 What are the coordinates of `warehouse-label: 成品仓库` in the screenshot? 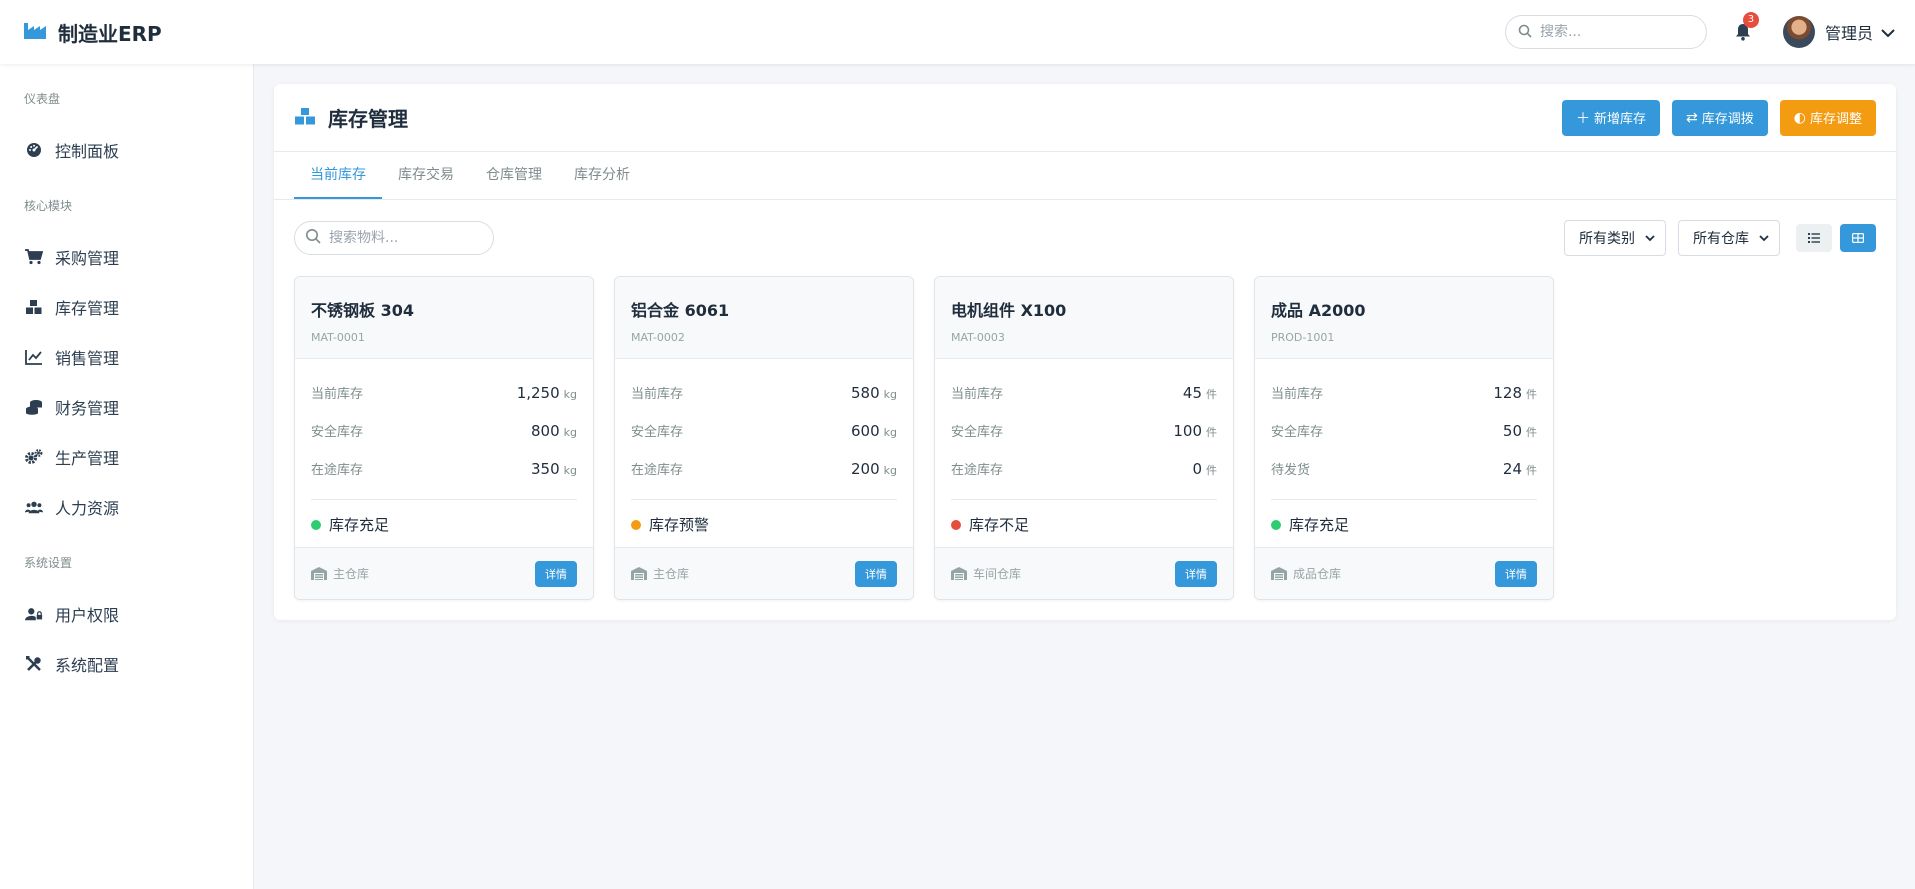 It's located at (1306, 573).